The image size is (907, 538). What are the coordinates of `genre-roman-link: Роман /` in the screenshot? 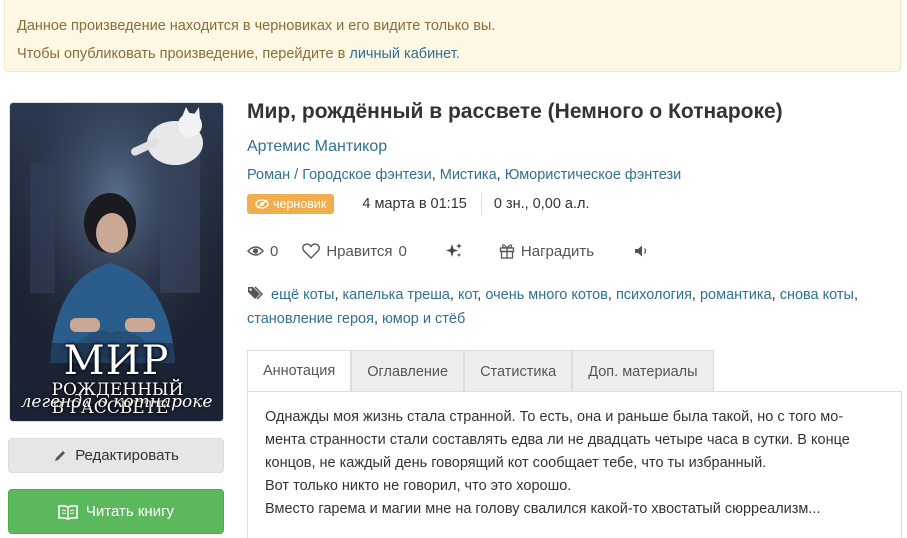 It's located at (274, 175).